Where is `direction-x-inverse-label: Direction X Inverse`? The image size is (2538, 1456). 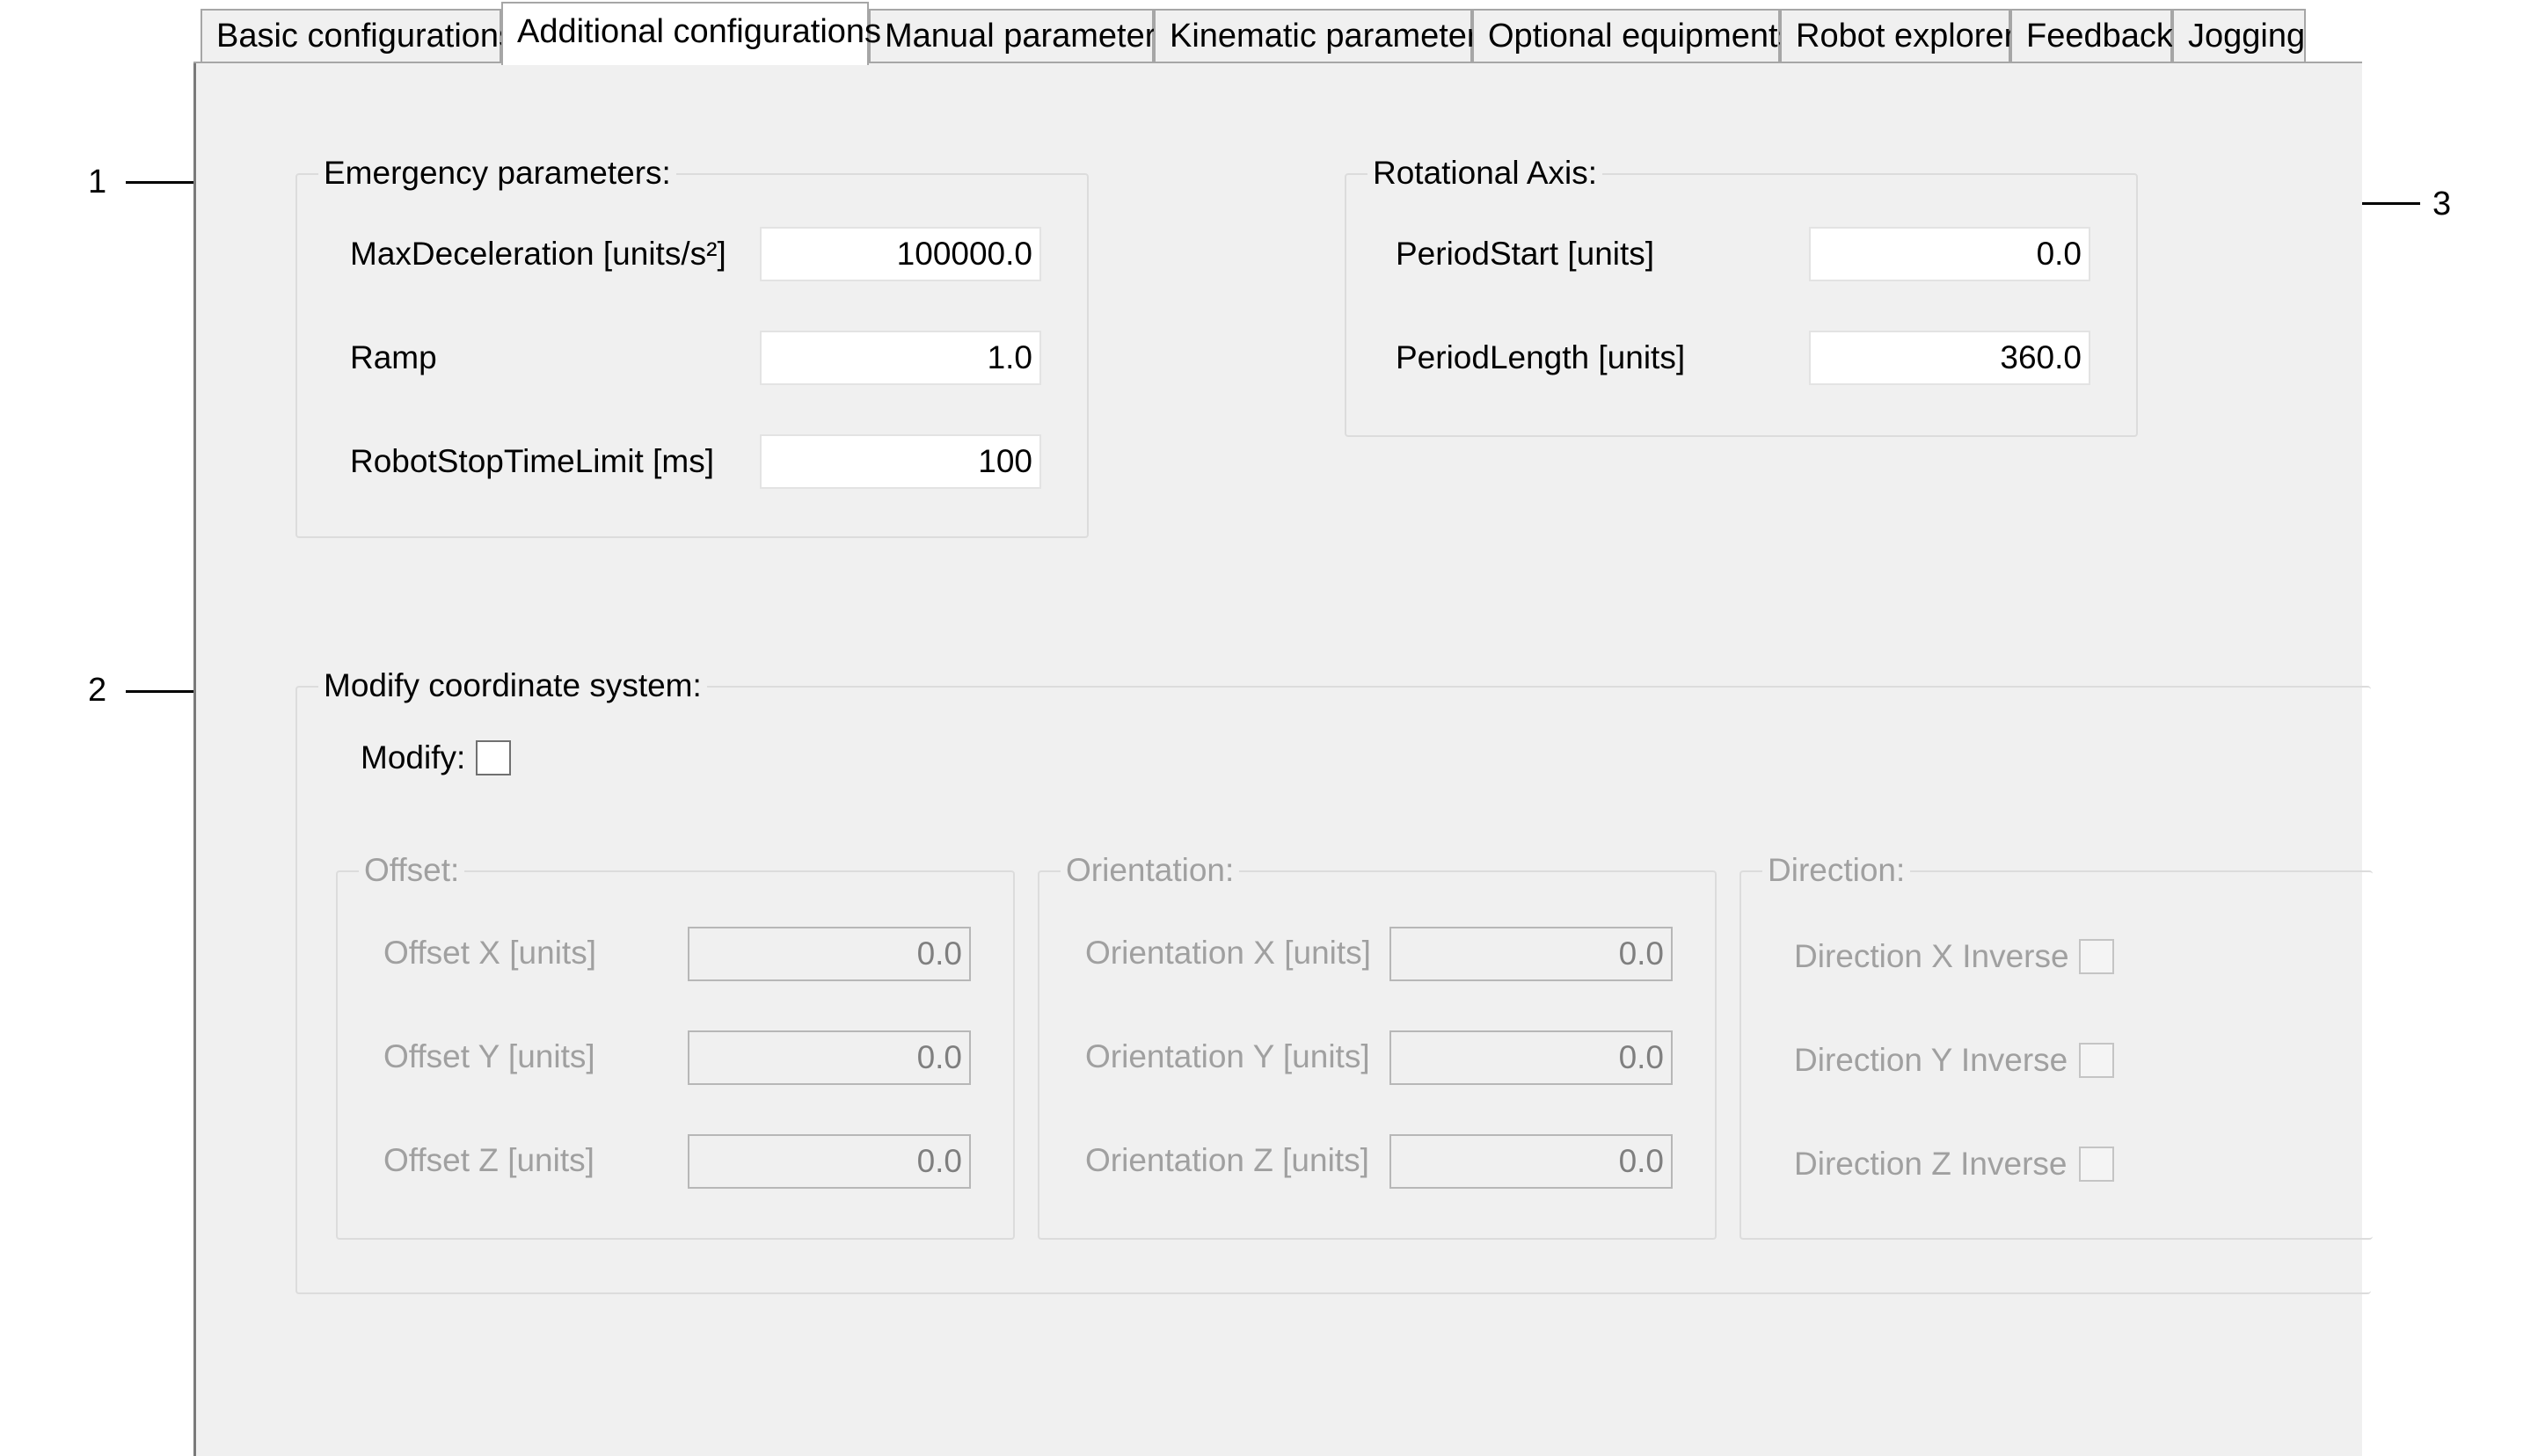 direction-x-inverse-label: Direction X Inverse is located at coordinates (1931, 956).